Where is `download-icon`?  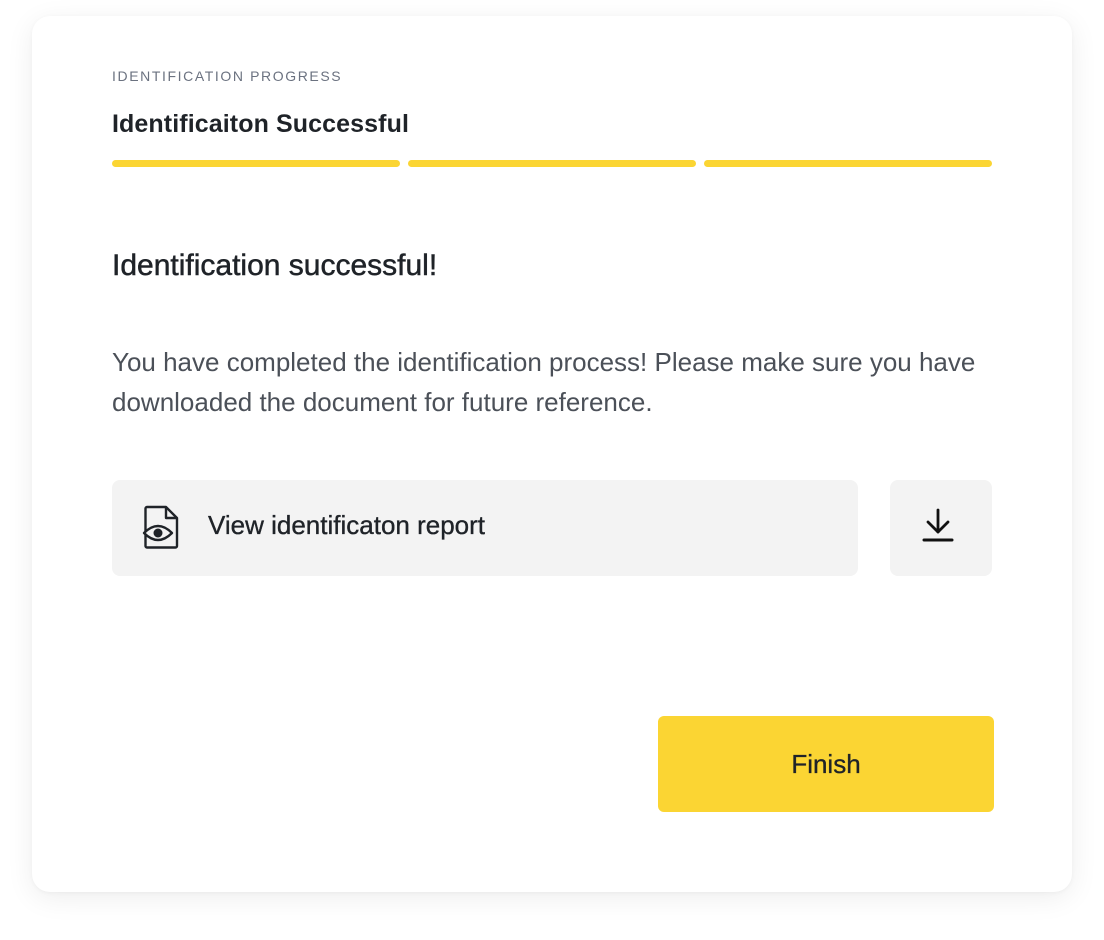 download-icon is located at coordinates (940, 527).